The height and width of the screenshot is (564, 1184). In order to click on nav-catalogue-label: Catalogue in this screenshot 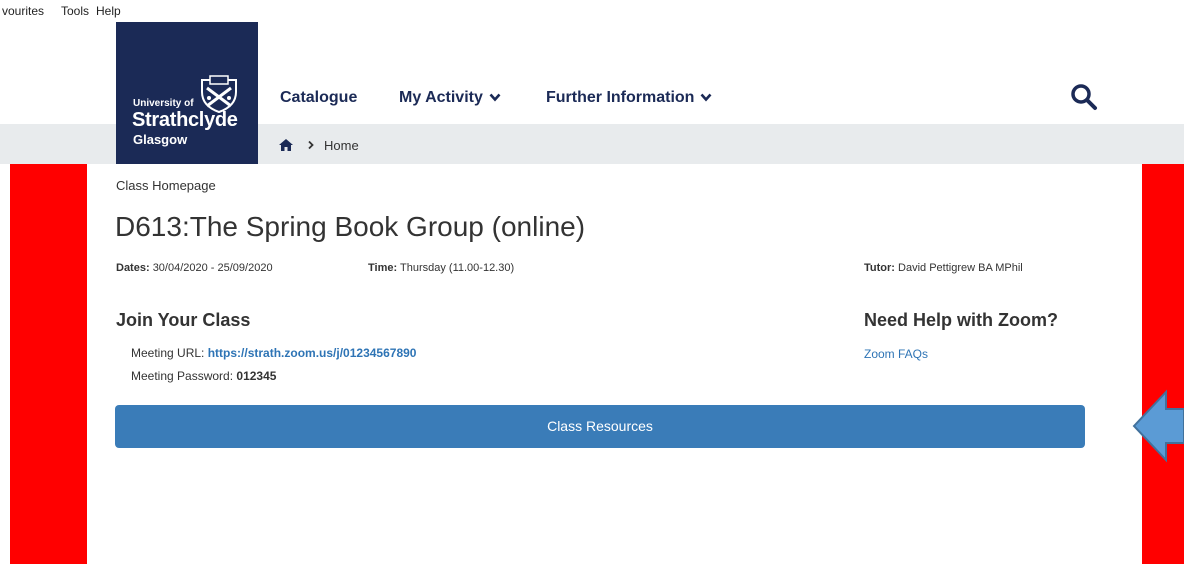, I will do `click(319, 97)`.